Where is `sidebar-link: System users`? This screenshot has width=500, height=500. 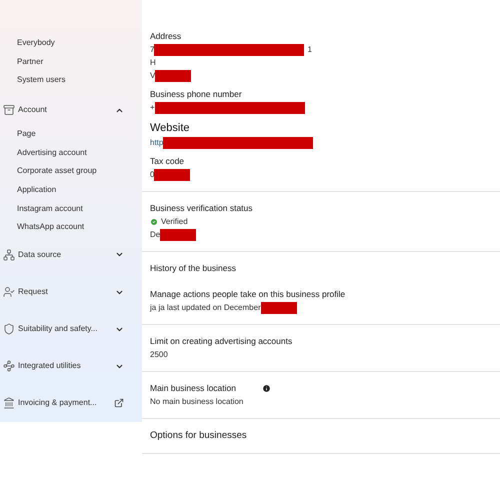 sidebar-link: System users is located at coordinates (41, 80).